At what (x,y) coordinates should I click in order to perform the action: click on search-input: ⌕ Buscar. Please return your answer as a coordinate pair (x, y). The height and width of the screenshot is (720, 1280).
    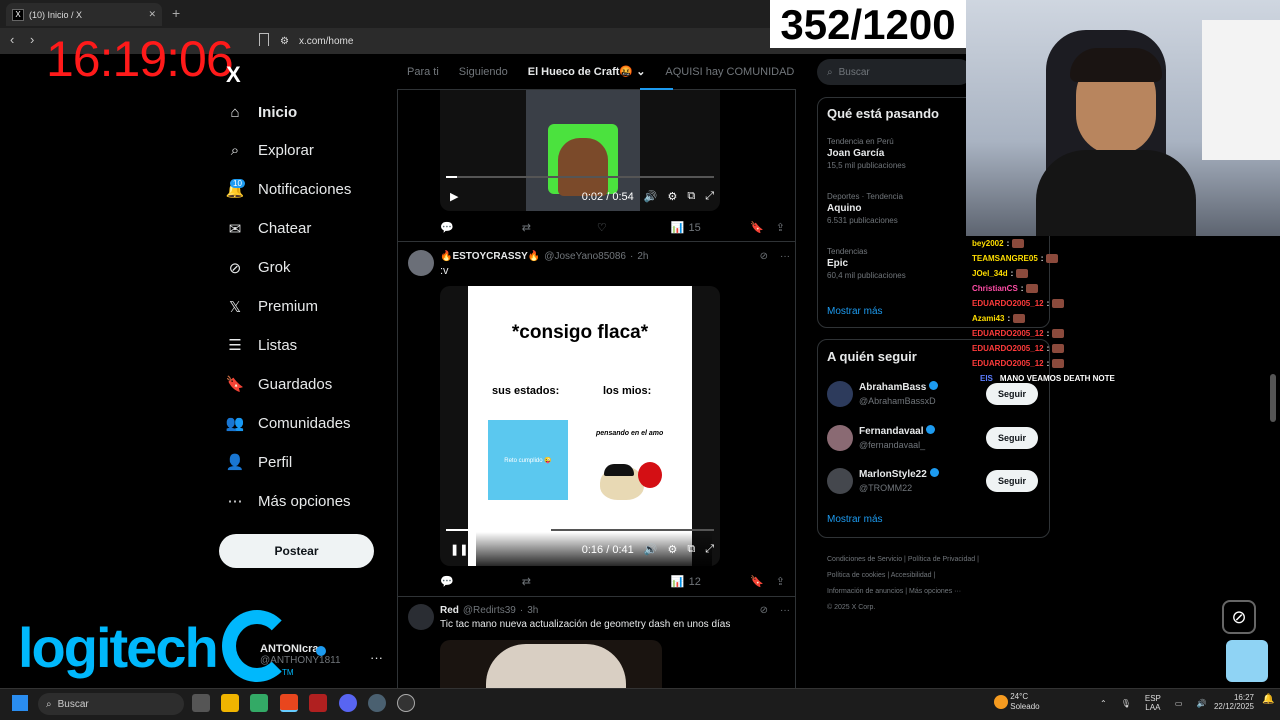
    Looking at the image, I should click on (894, 72).